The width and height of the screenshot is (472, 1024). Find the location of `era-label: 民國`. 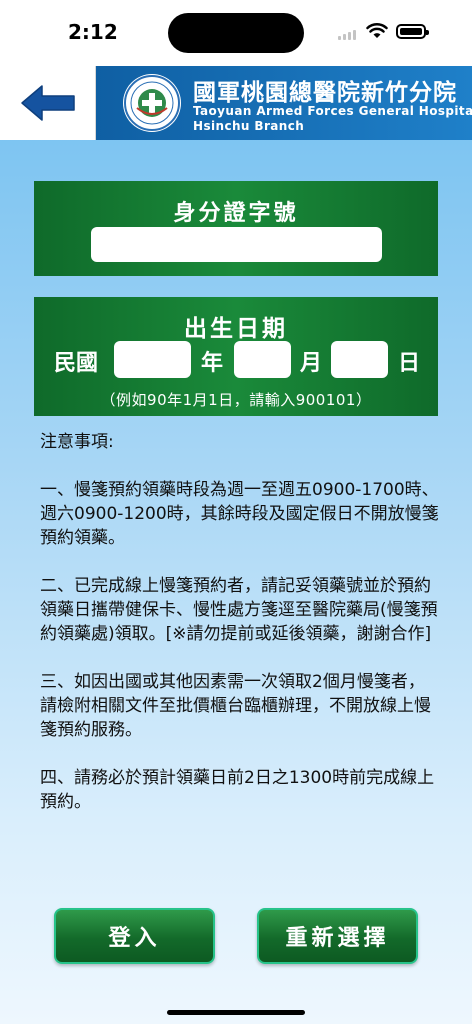

era-label: 民國 is located at coordinates (76, 363).